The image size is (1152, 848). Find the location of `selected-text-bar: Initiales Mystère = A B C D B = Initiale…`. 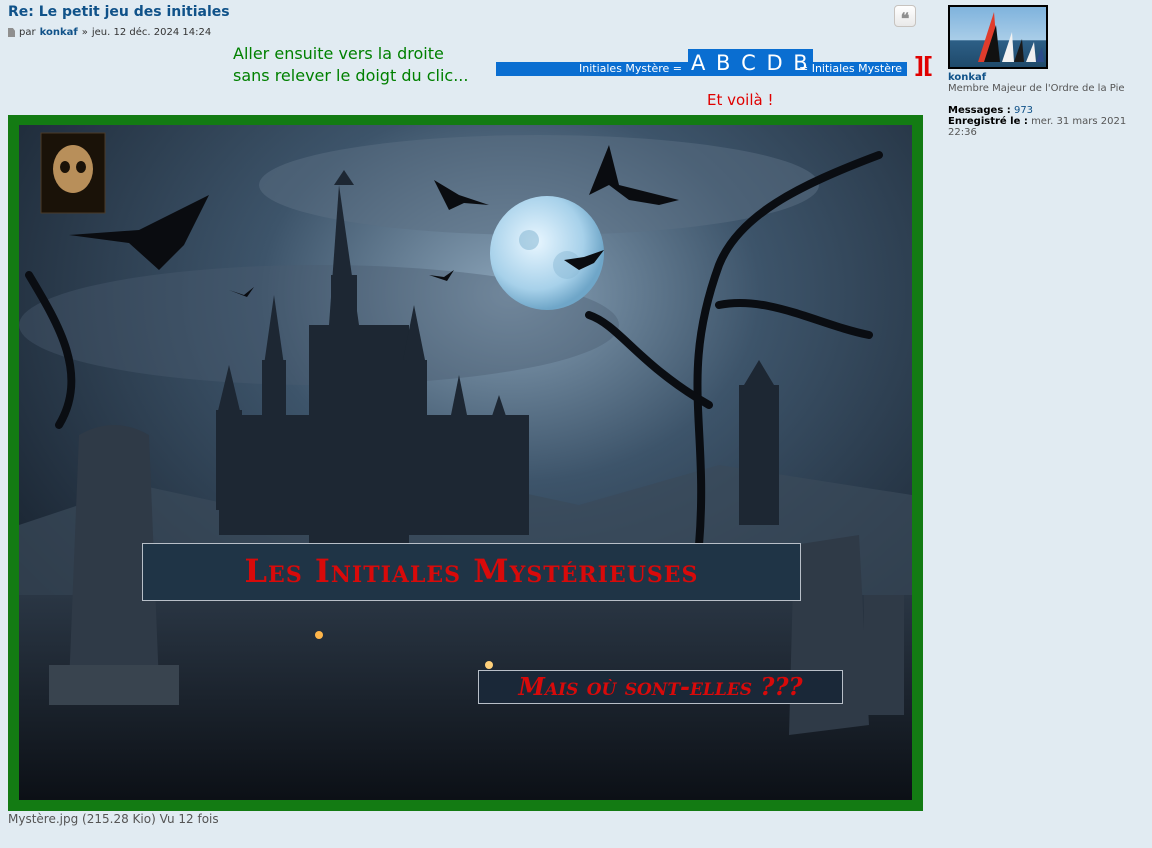

selected-text-bar: Initiales Mystère = A B C D B = Initiale… is located at coordinates (701, 62).